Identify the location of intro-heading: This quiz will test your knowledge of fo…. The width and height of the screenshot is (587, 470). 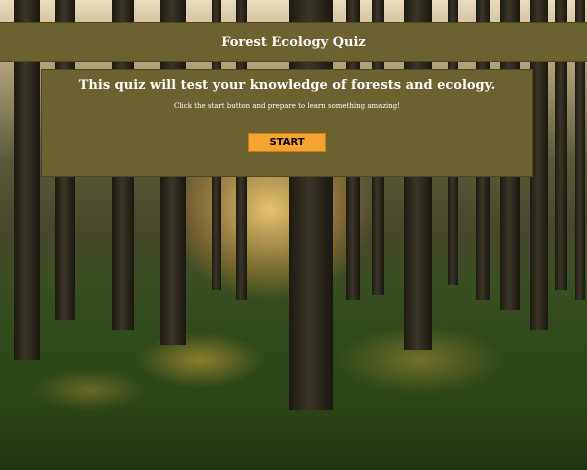
(287, 85).